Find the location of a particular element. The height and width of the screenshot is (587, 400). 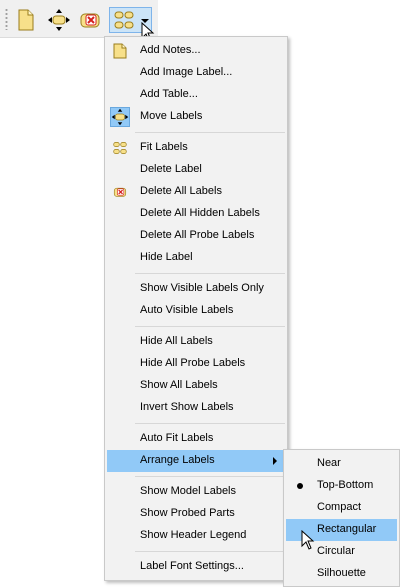

menu-item-label: Show Model Labels is located at coordinates (188, 491).